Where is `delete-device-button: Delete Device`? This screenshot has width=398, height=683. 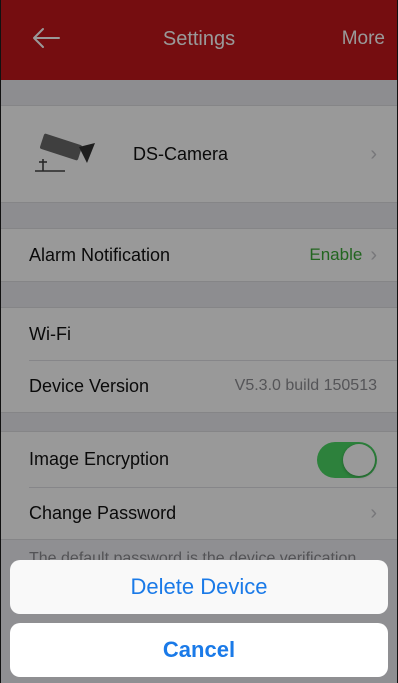
delete-device-button: Delete Device is located at coordinates (199, 587).